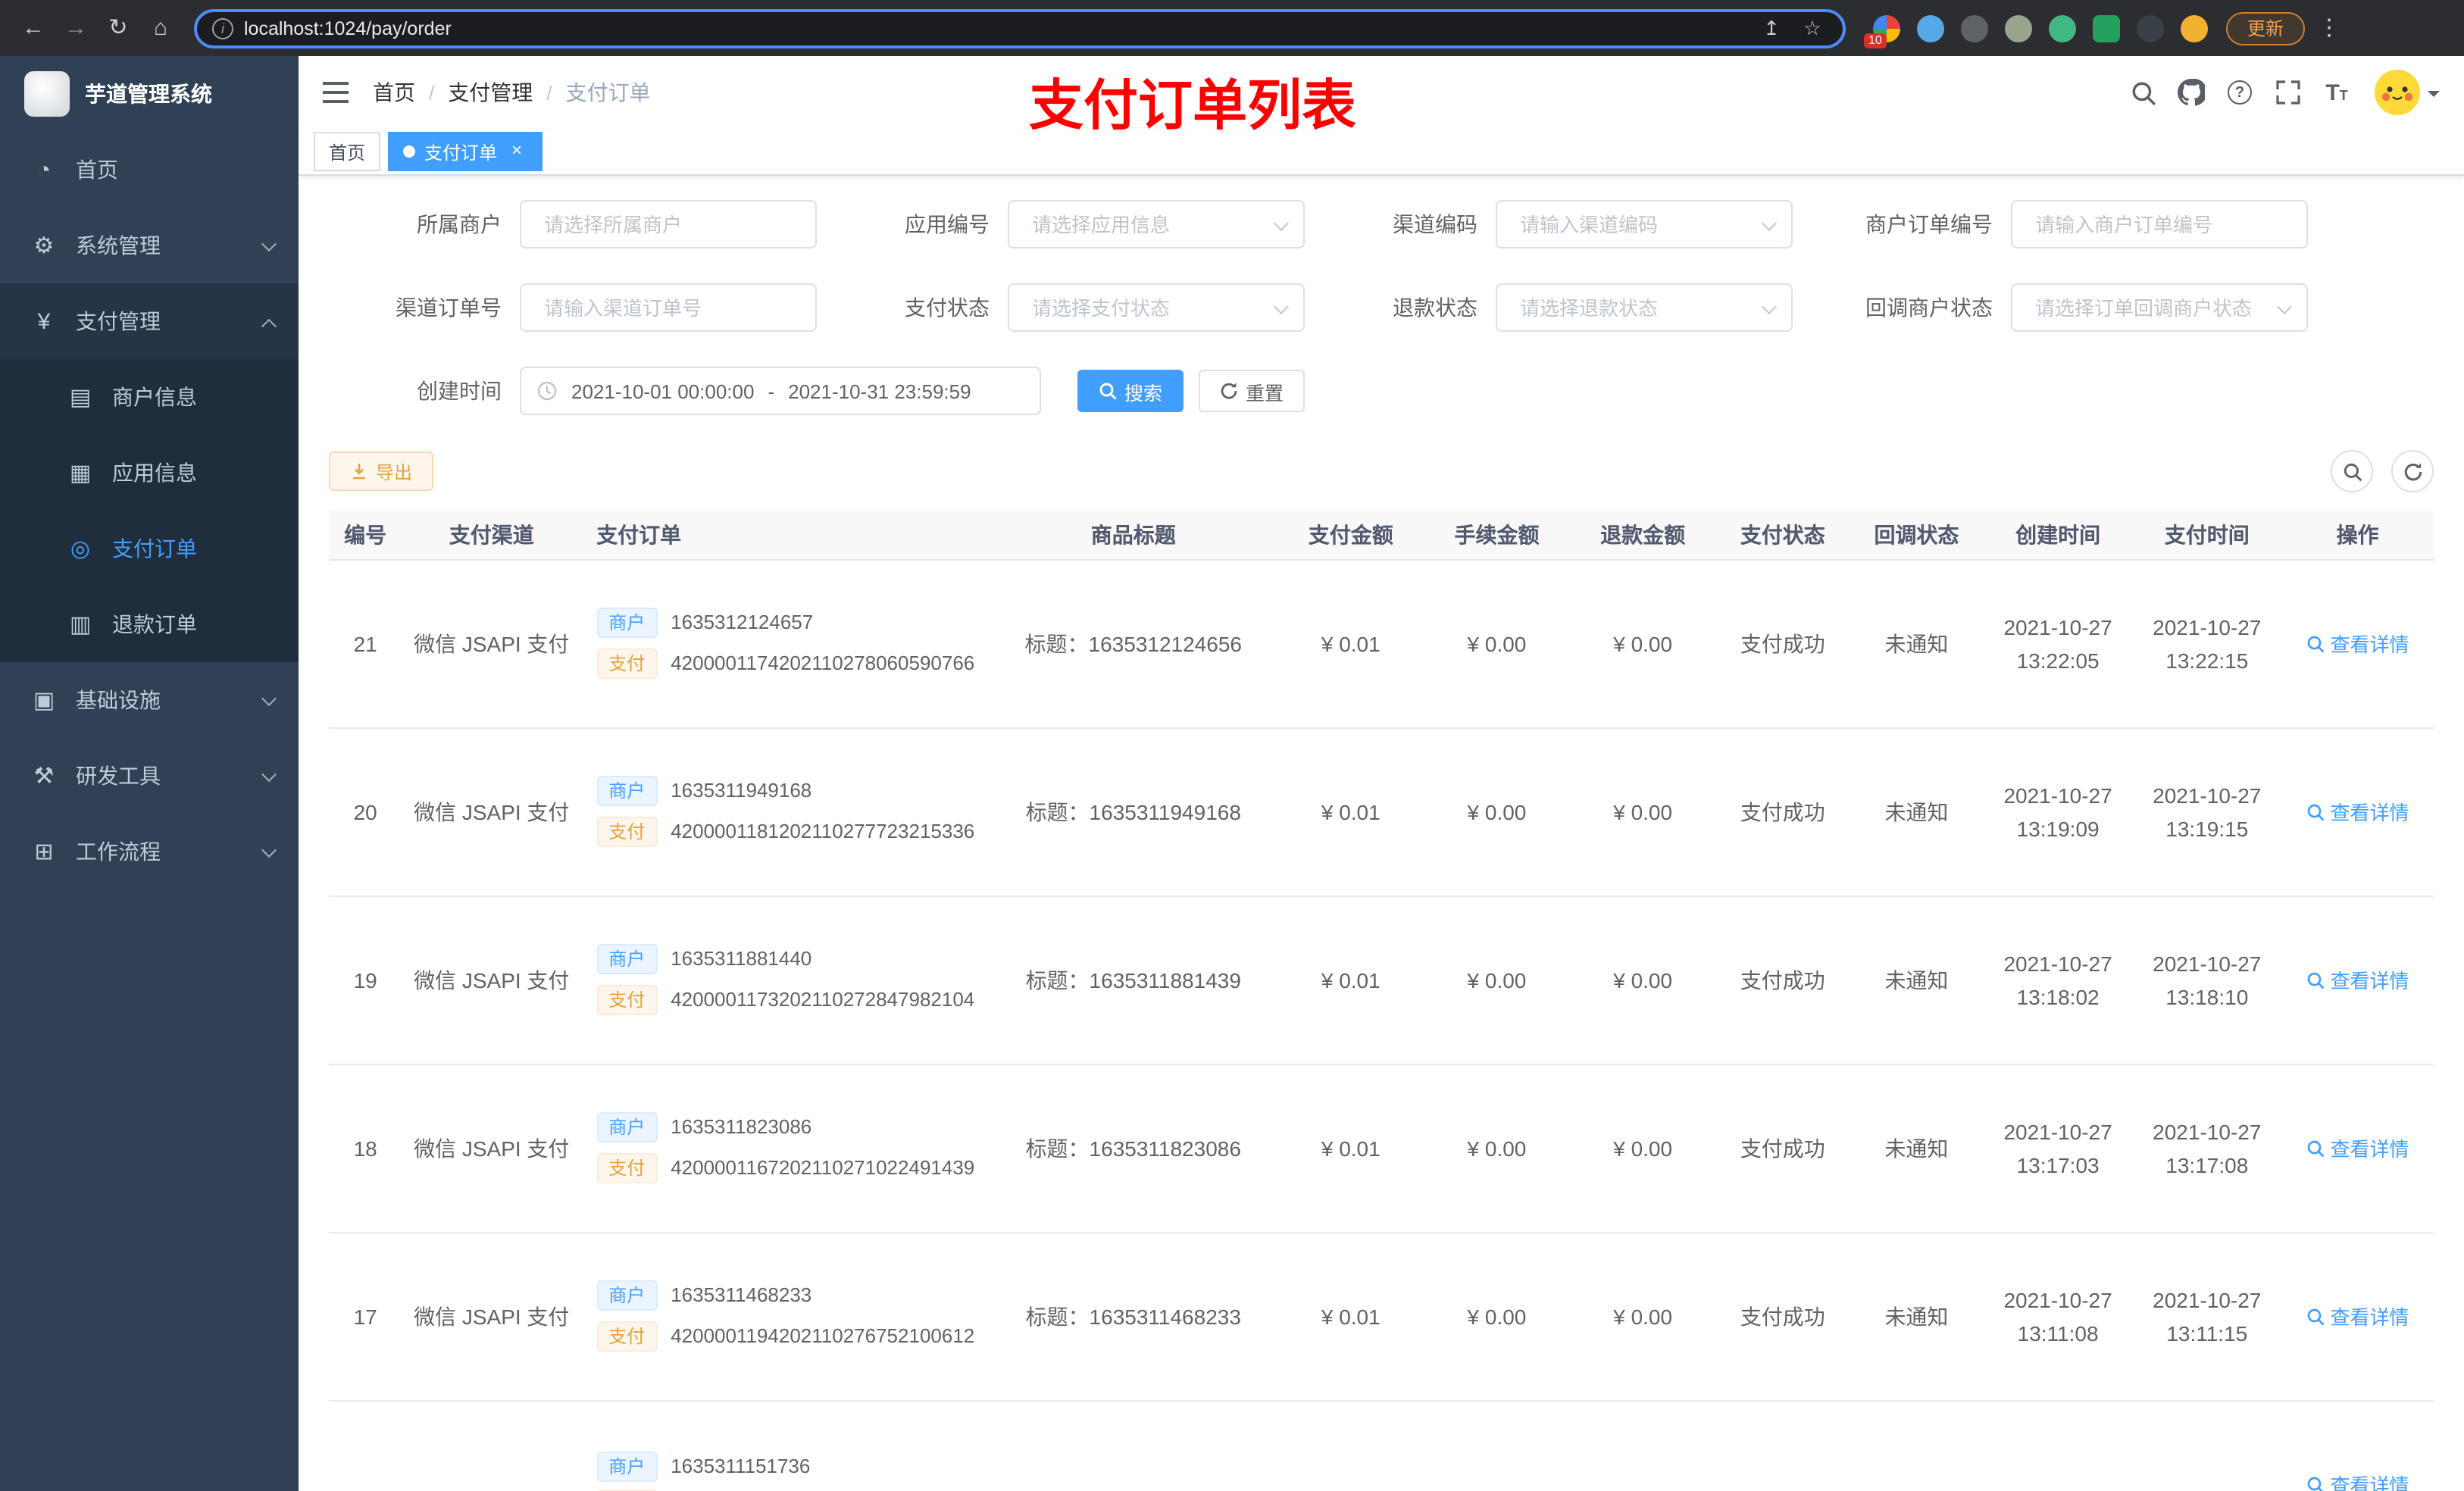 The image size is (2464, 1491). Describe the element at coordinates (1782, 1316) in the screenshot. I see `cell-pay-status: 支付成功` at that location.